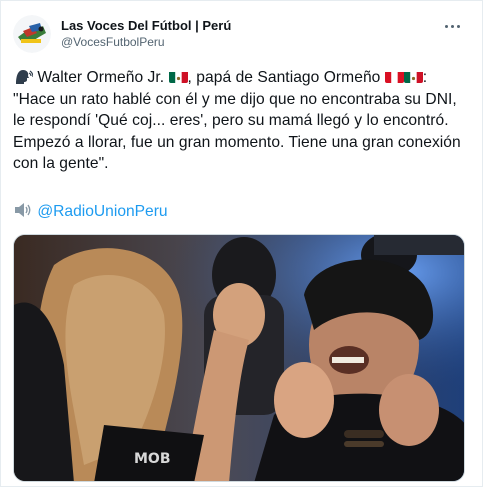 This screenshot has width=483, height=487. What do you see at coordinates (152, 459) in the screenshot?
I see `svg-text: MOB` at bounding box center [152, 459].